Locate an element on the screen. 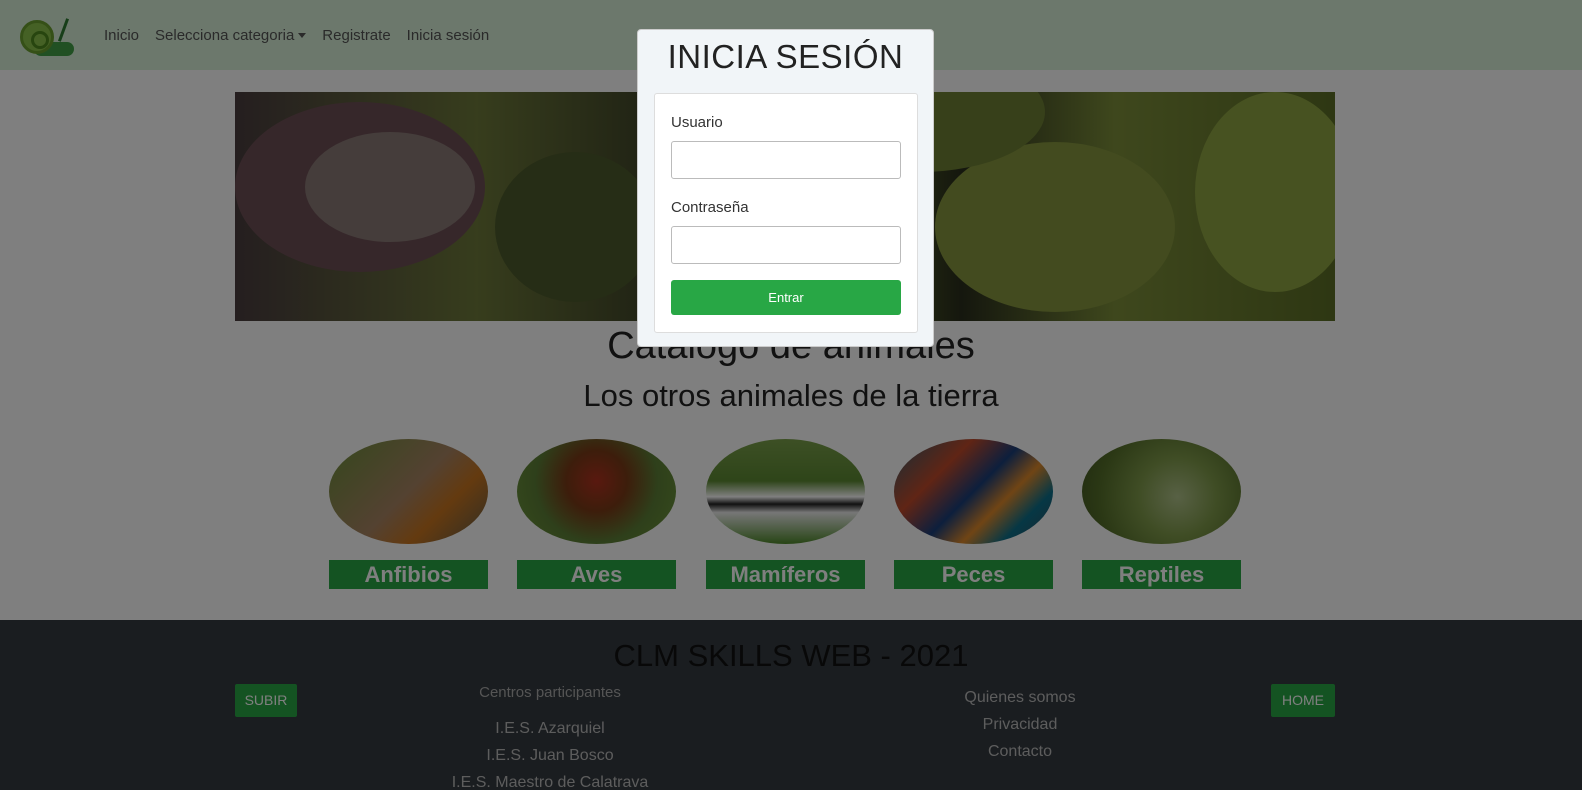 The height and width of the screenshot is (790, 1582). login-submit-button: Entrar is located at coordinates (786, 297).